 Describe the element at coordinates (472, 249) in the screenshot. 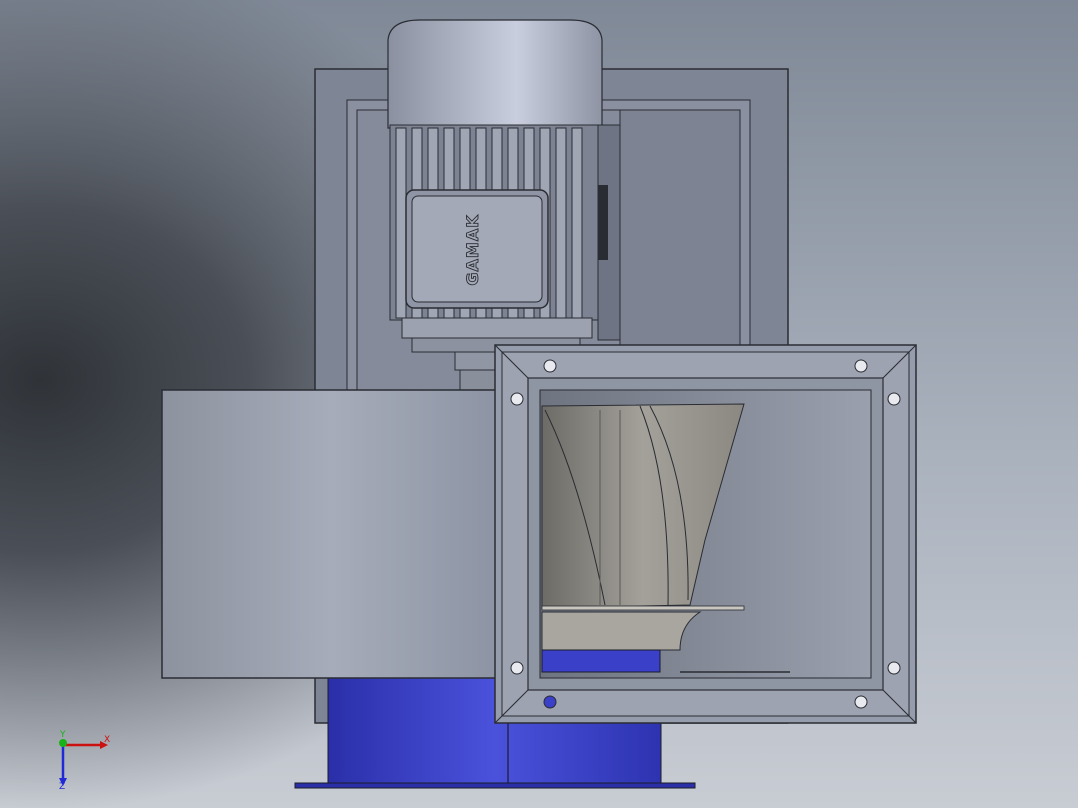

I see `brand-logo-text: GAMAK` at that location.